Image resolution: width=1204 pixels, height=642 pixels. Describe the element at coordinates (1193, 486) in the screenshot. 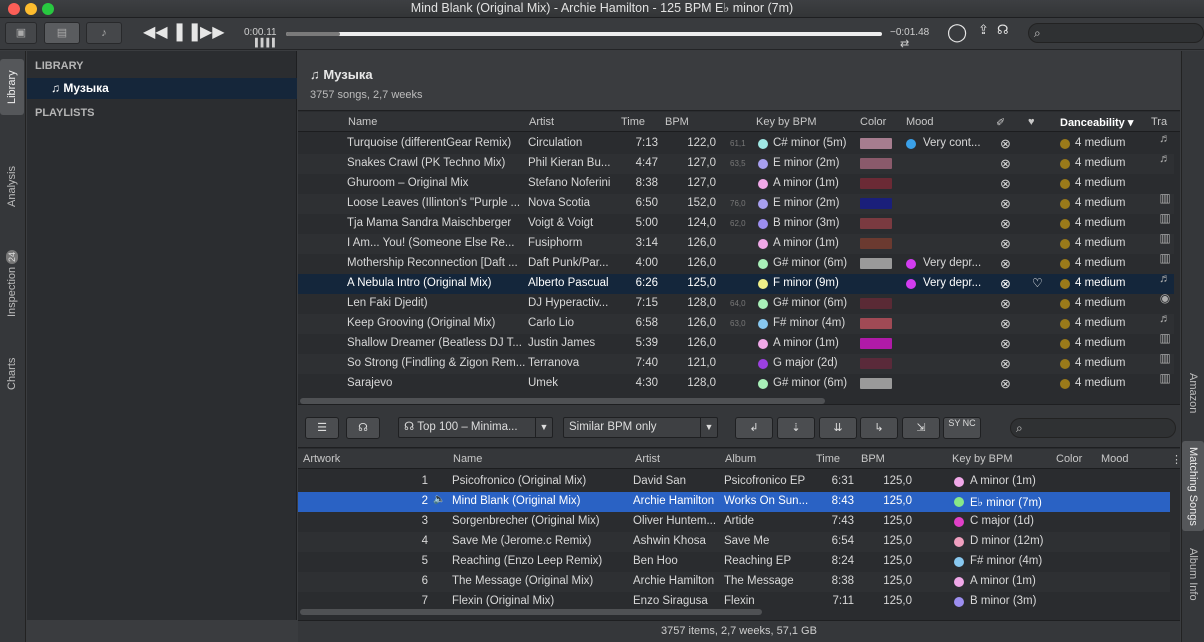

I see `tab-matching-songs: Matching Songs` at that location.